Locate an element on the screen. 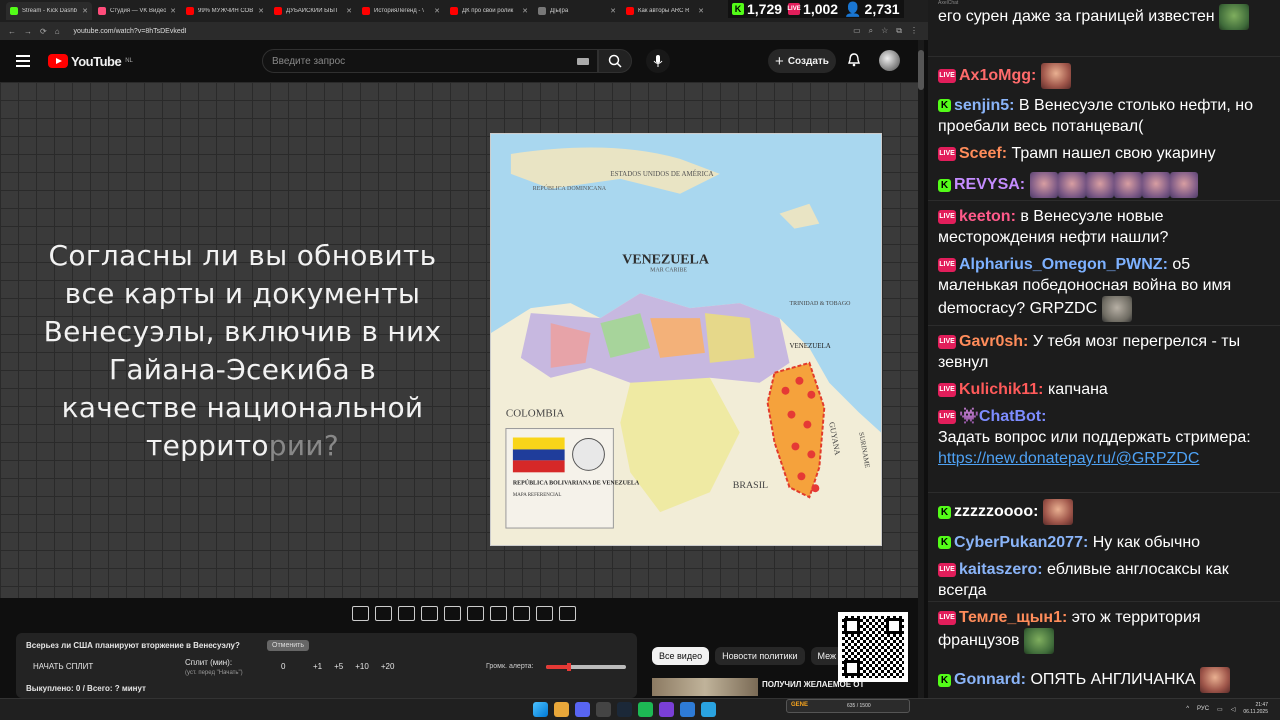 Image resolution: width=1280 pixels, height=720 pixels. clock: 21:47 06.11.2025 is located at coordinates (1255, 709).